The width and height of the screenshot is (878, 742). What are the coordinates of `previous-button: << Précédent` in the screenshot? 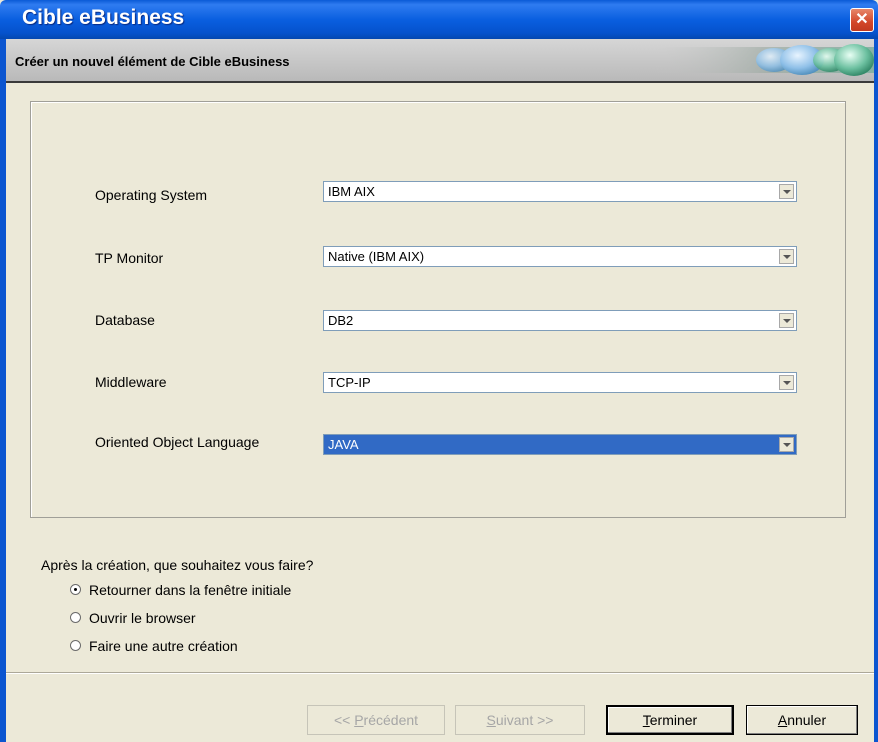 It's located at (376, 720).